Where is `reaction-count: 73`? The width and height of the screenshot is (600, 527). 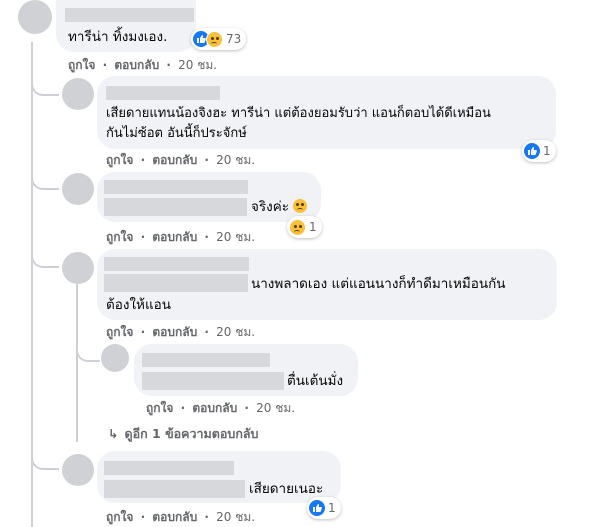 reaction-count: 73 is located at coordinates (234, 39).